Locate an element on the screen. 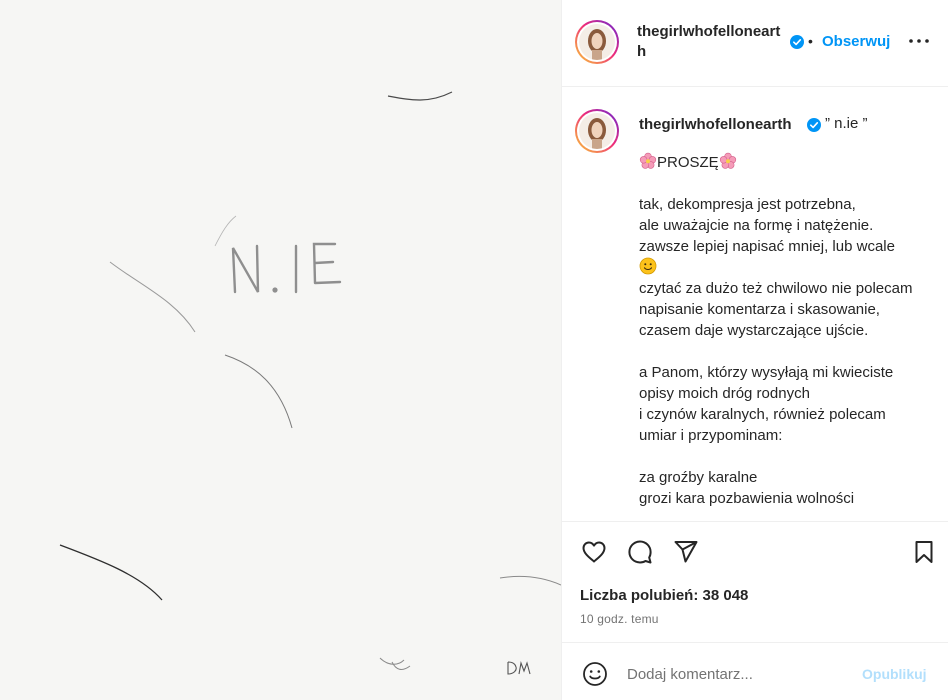 This screenshot has width=948, height=700. post-actions: Liczba polubień: 38 048 10 godz. temu is located at coordinates (755, 581).